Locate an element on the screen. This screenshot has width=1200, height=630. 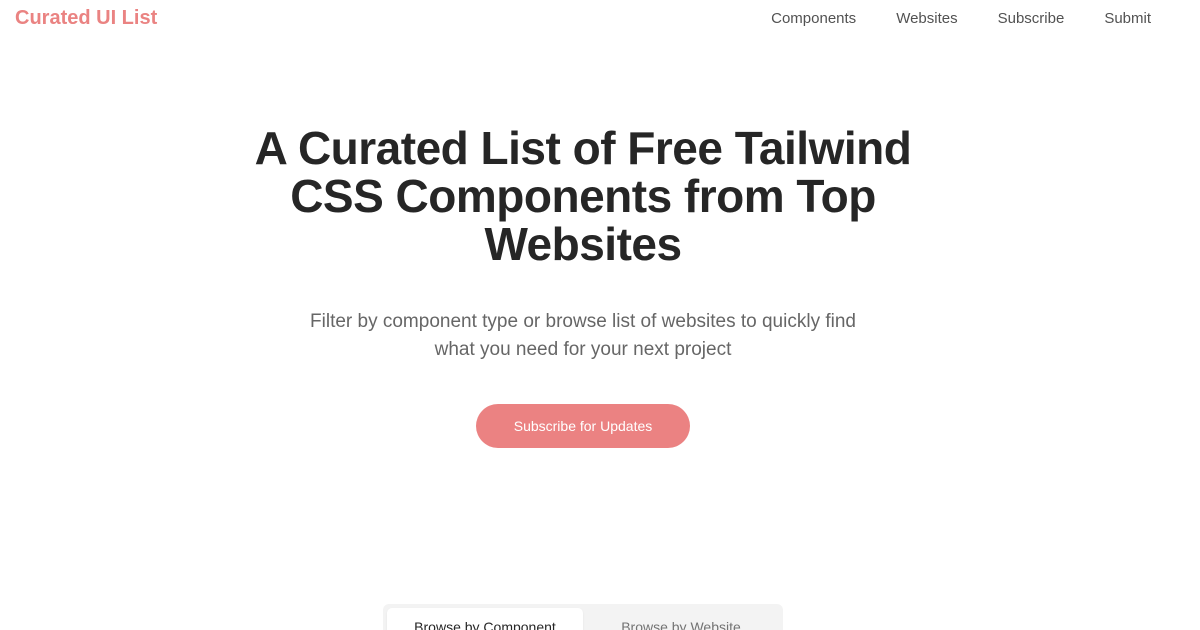
nav-link-websites: Websites is located at coordinates (926, 19).